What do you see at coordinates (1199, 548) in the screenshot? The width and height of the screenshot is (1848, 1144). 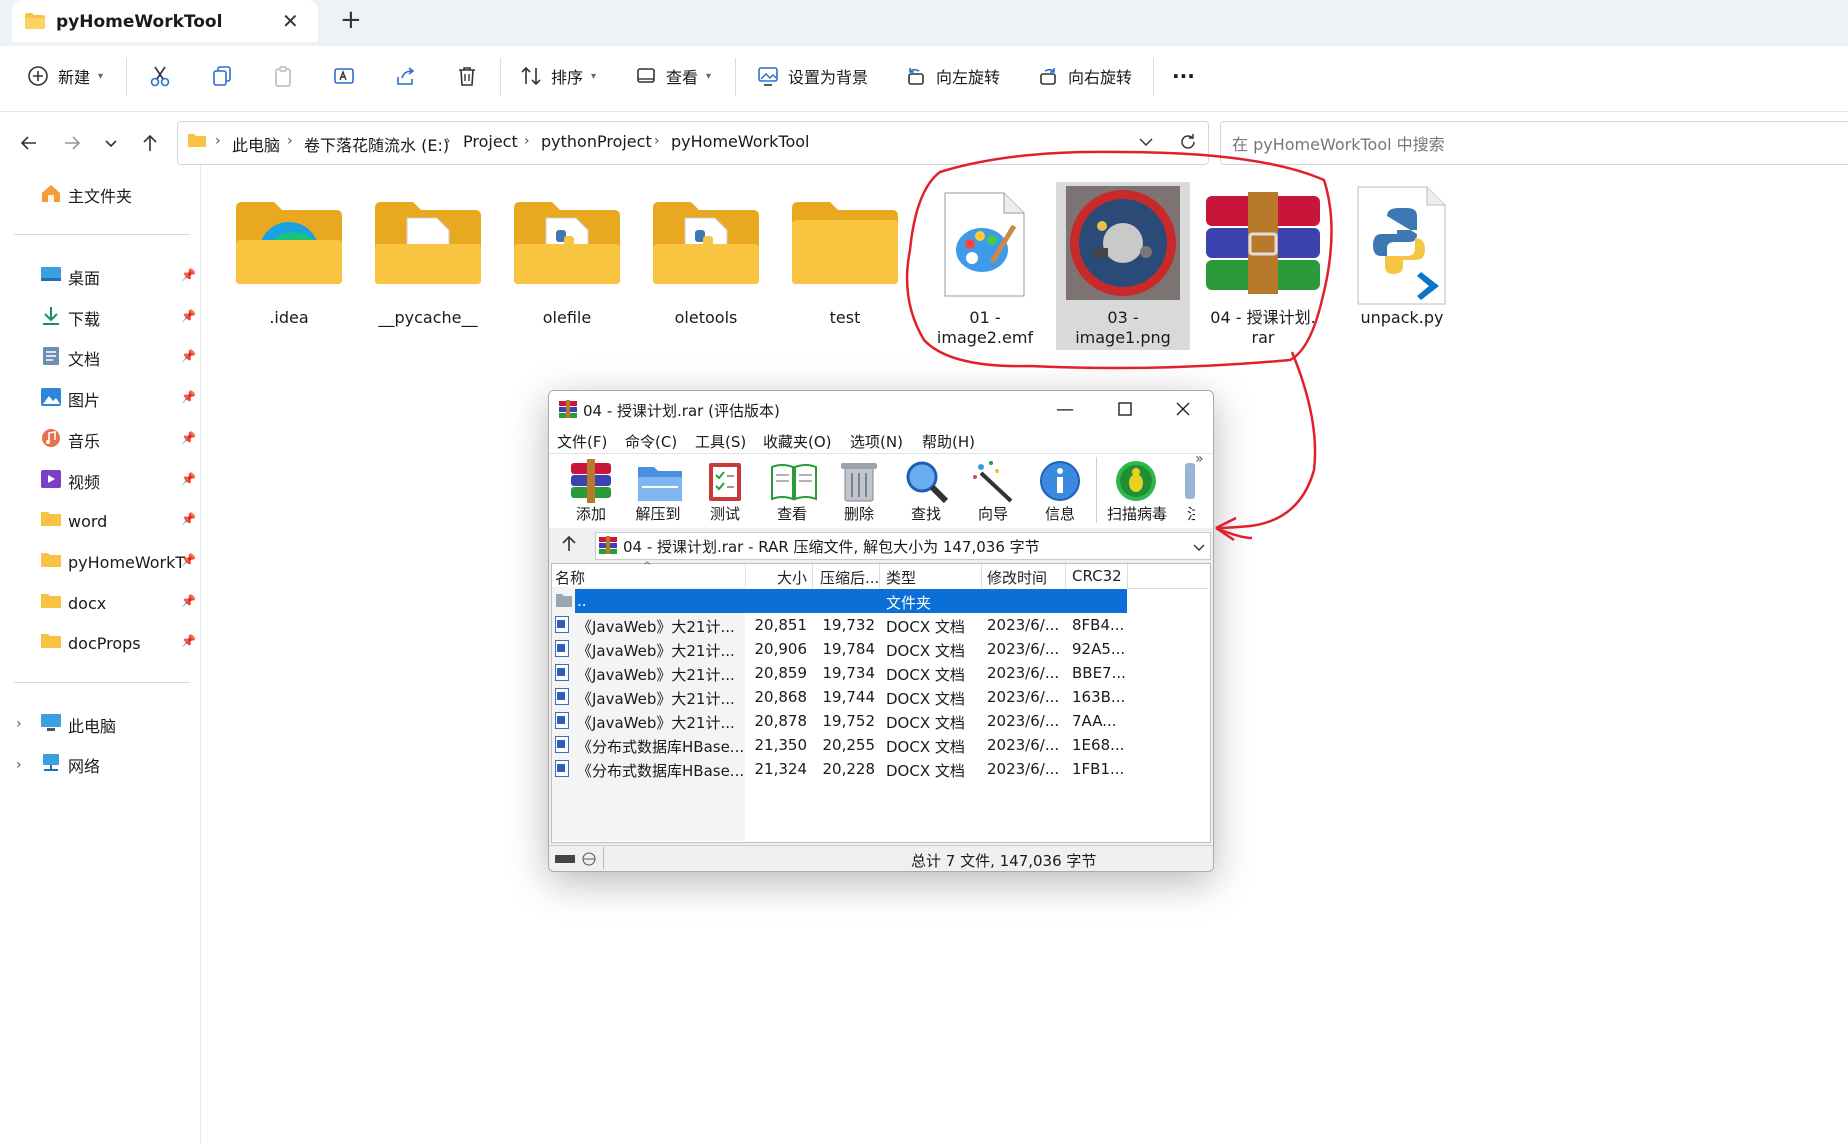 I see `chevron-down-icon` at bounding box center [1199, 548].